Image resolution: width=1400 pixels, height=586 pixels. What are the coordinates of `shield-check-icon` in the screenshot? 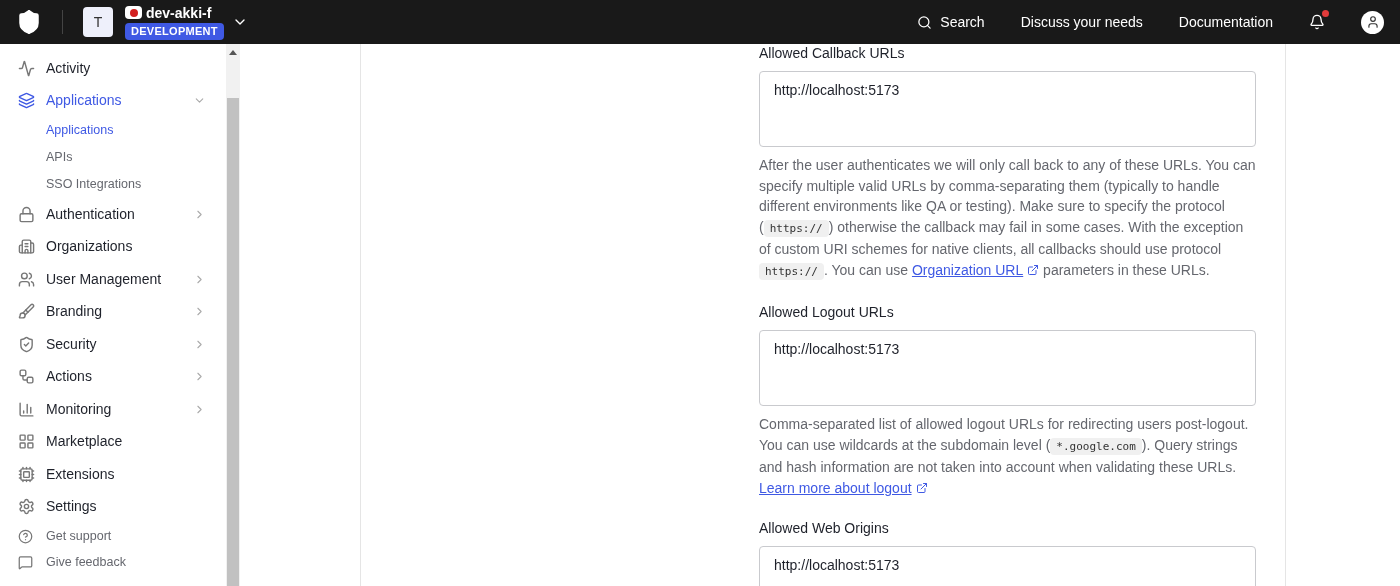 It's located at (26, 344).